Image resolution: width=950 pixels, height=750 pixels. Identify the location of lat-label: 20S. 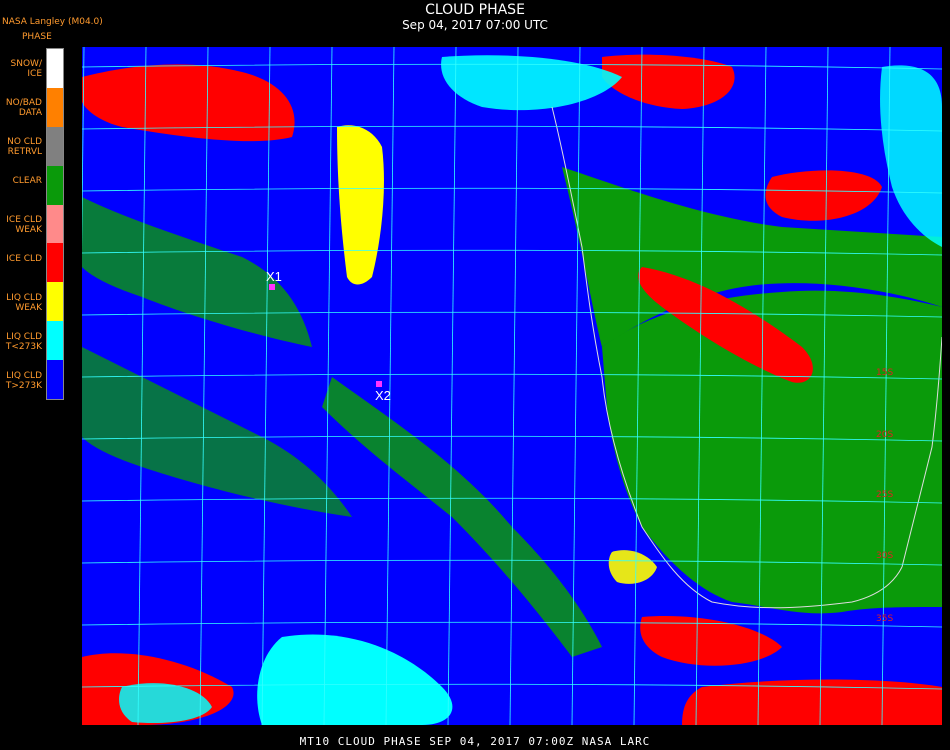
(885, 435).